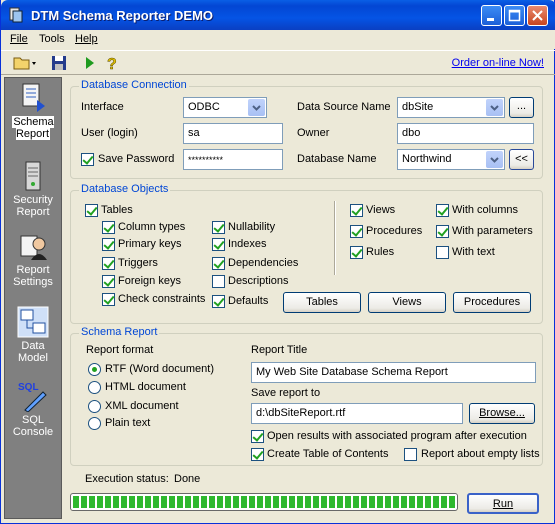 This screenshot has height=524, width=555. Describe the element at coordinates (145, 387) in the screenshot. I see `format-html-label: HTML document` at that location.